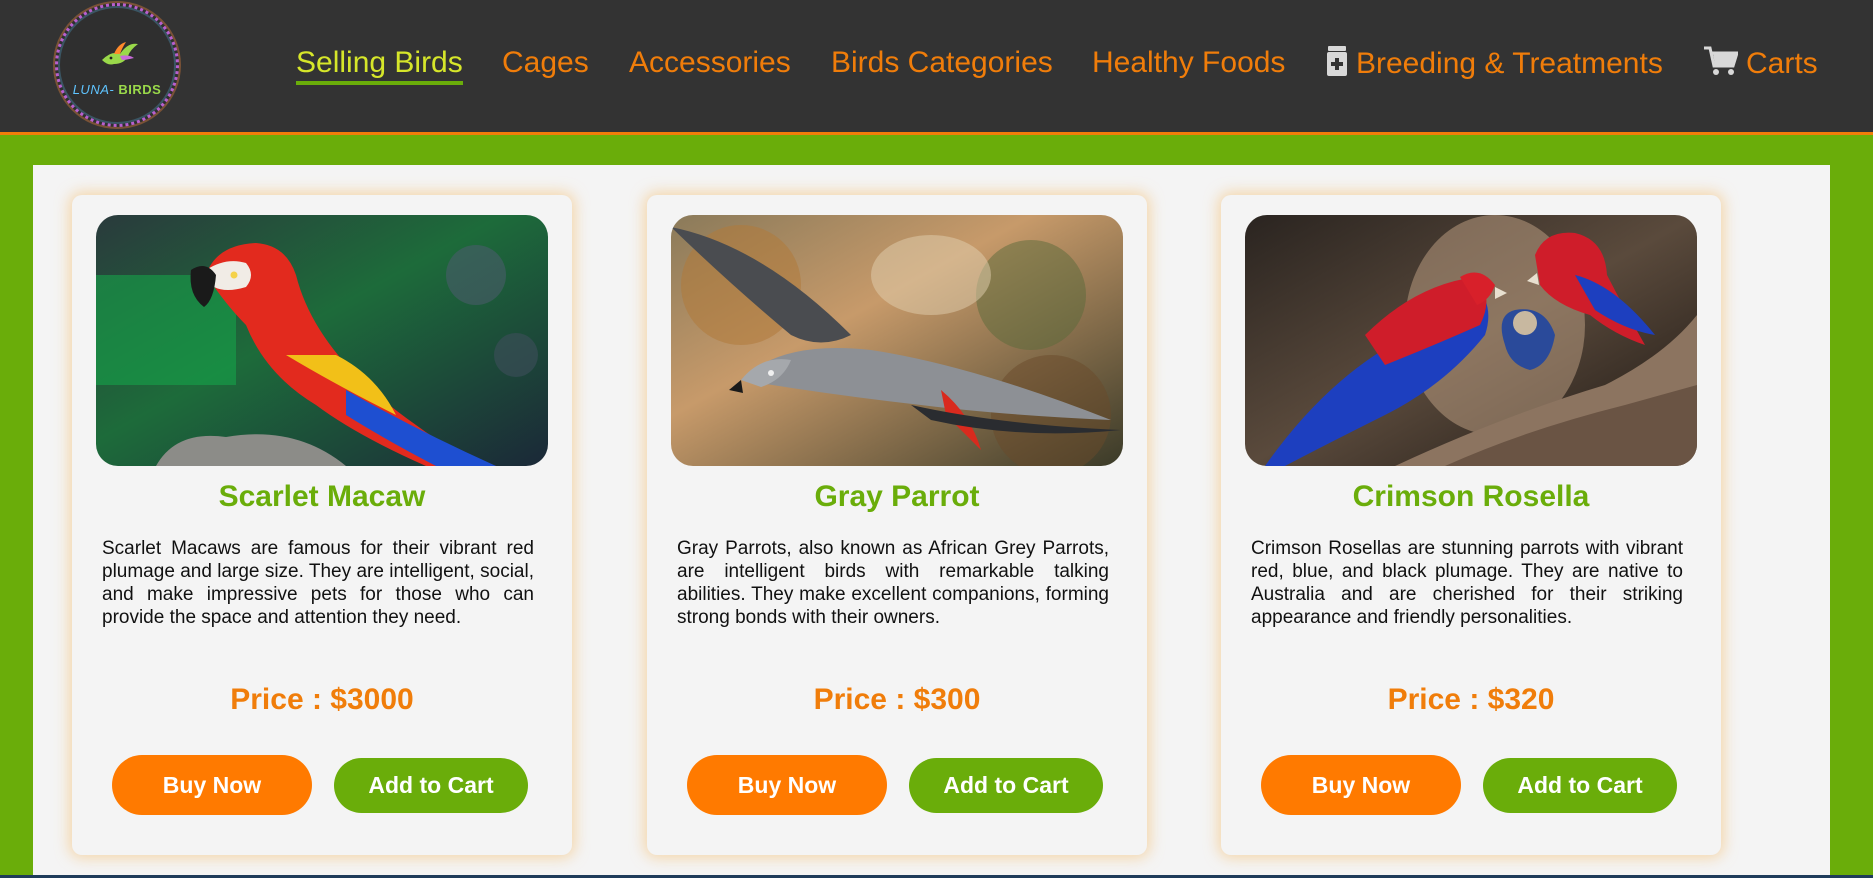 Image resolution: width=1873 pixels, height=878 pixels. Describe the element at coordinates (93, 89) in the screenshot. I see `logo-text-luna: LUNA-` at that location.